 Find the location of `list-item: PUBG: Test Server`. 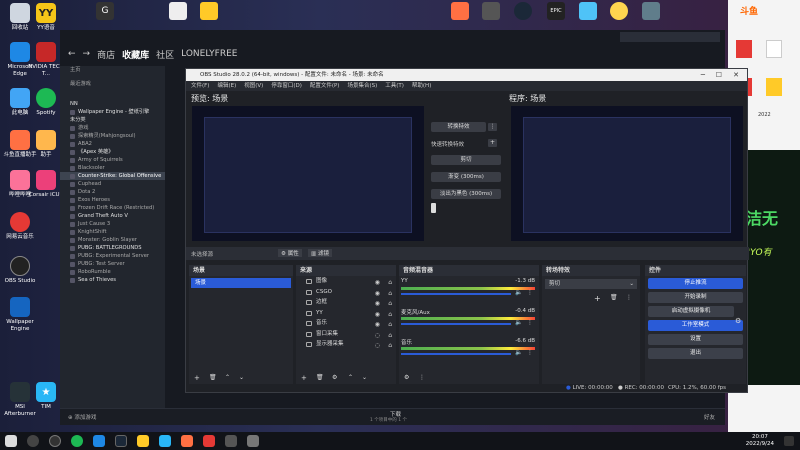

list-item: PUBG: Test Server is located at coordinates (112, 264).